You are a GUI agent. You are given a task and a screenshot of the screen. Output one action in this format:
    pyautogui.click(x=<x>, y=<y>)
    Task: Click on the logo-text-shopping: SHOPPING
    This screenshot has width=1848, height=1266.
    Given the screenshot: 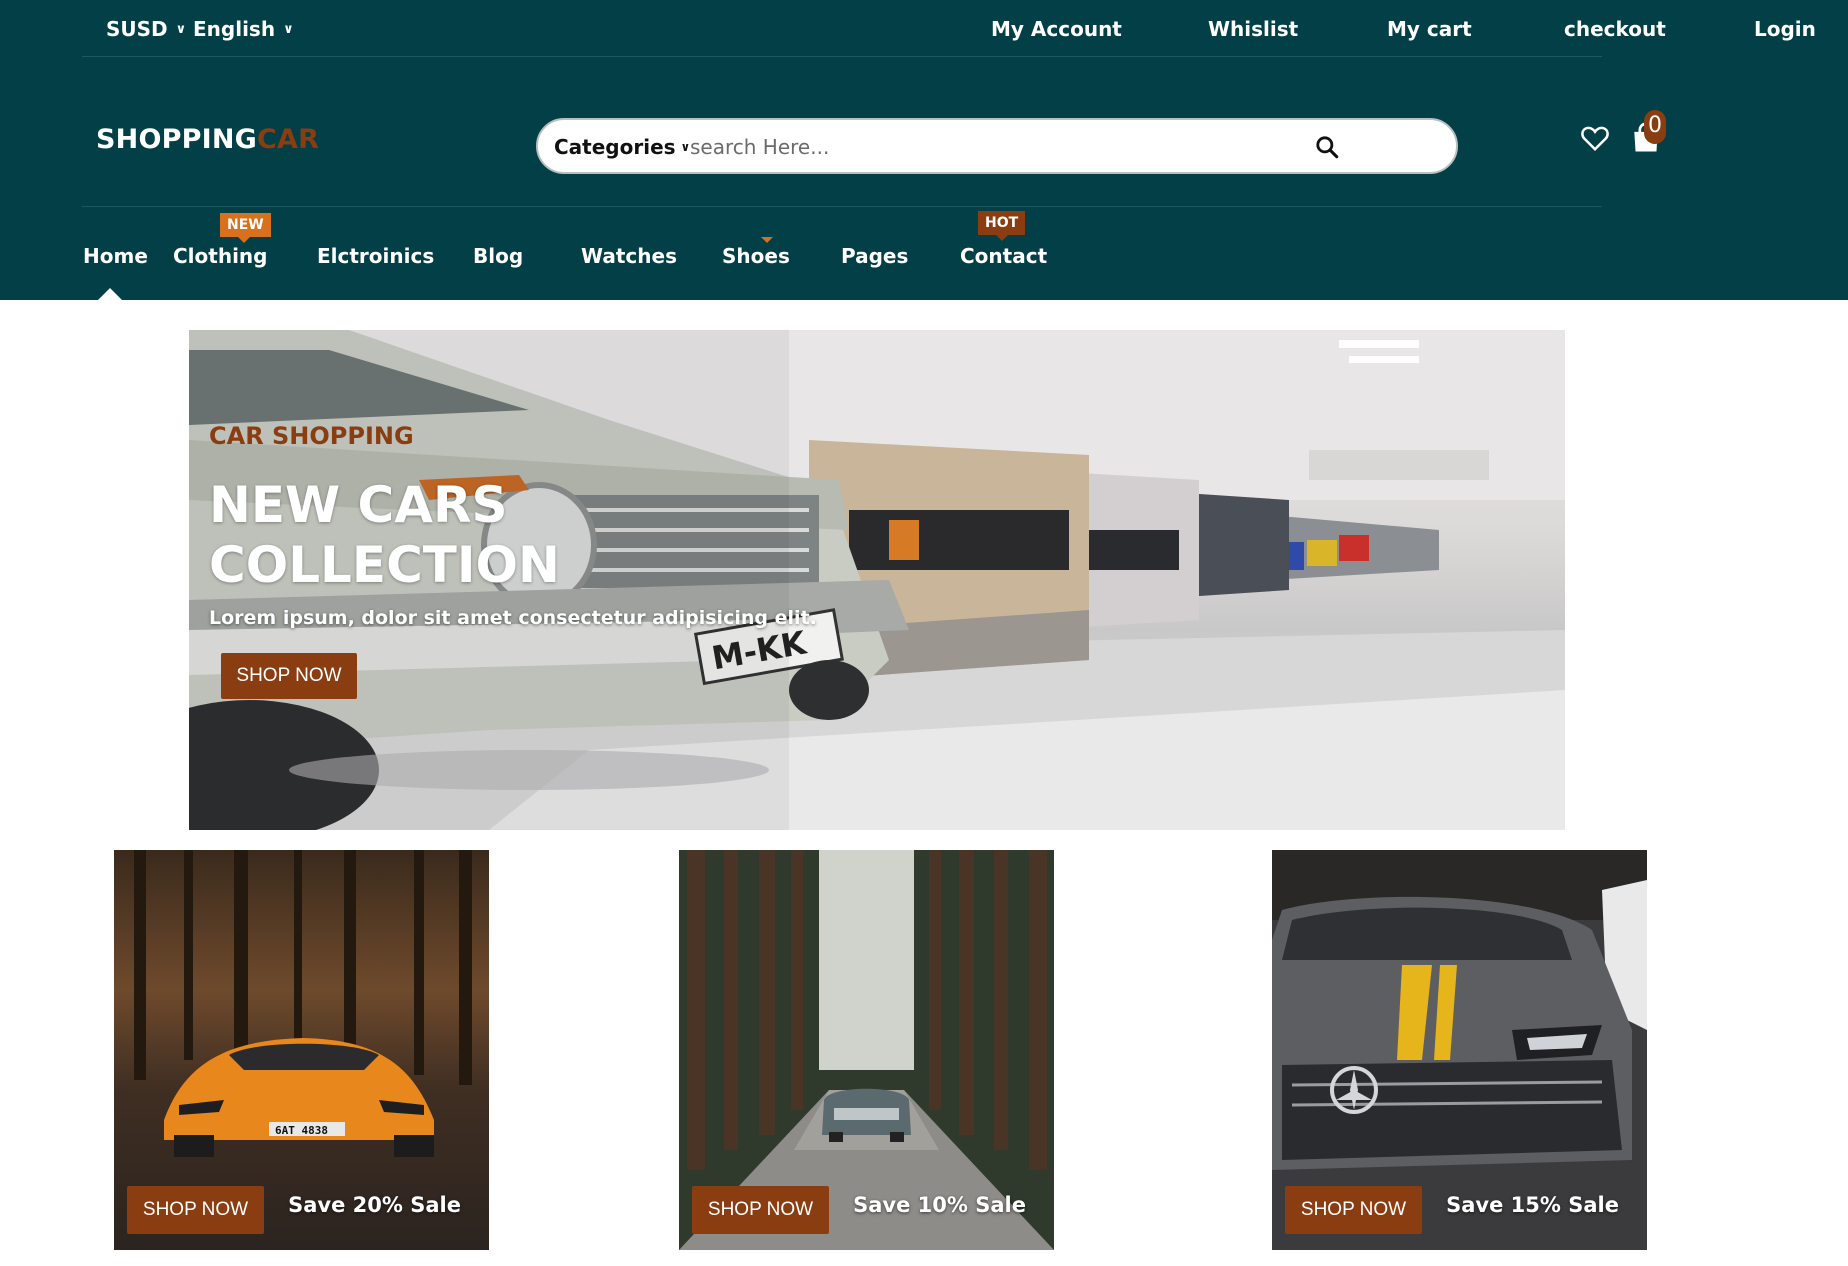 What is the action you would take?
    pyautogui.click(x=176, y=139)
    